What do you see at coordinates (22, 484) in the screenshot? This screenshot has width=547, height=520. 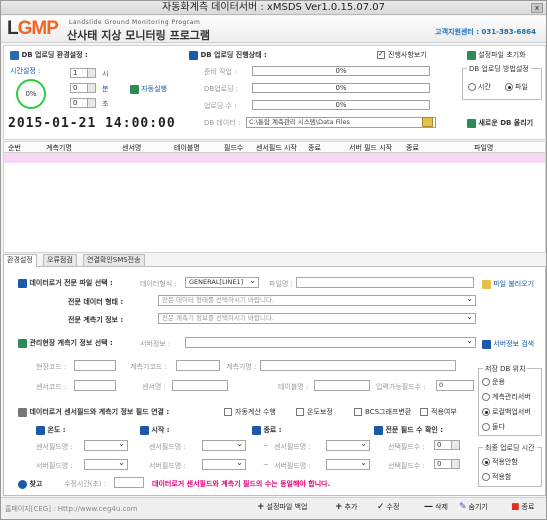 I see `help-icon` at bounding box center [22, 484].